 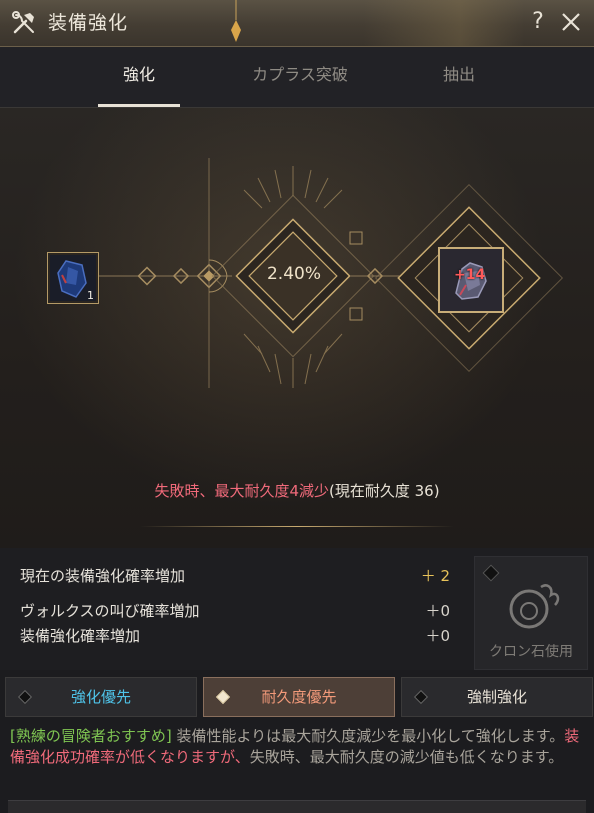 I want to click on mode-success-priority-button: 強化優先, so click(x=101, y=697).